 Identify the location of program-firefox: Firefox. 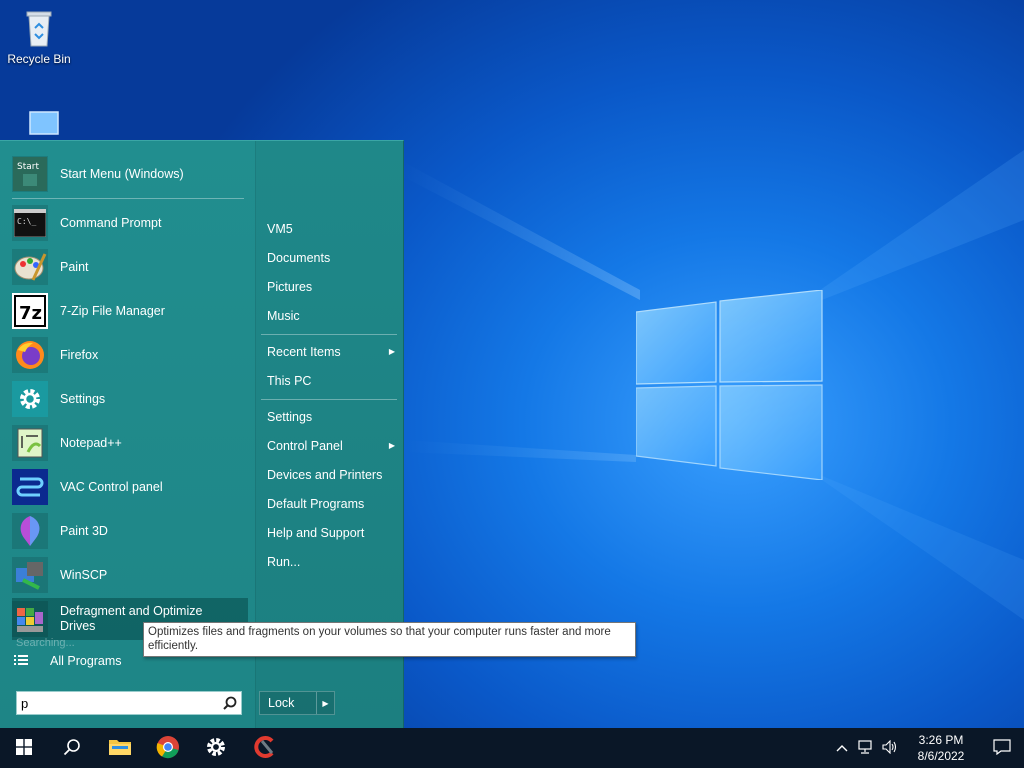
(130, 355).